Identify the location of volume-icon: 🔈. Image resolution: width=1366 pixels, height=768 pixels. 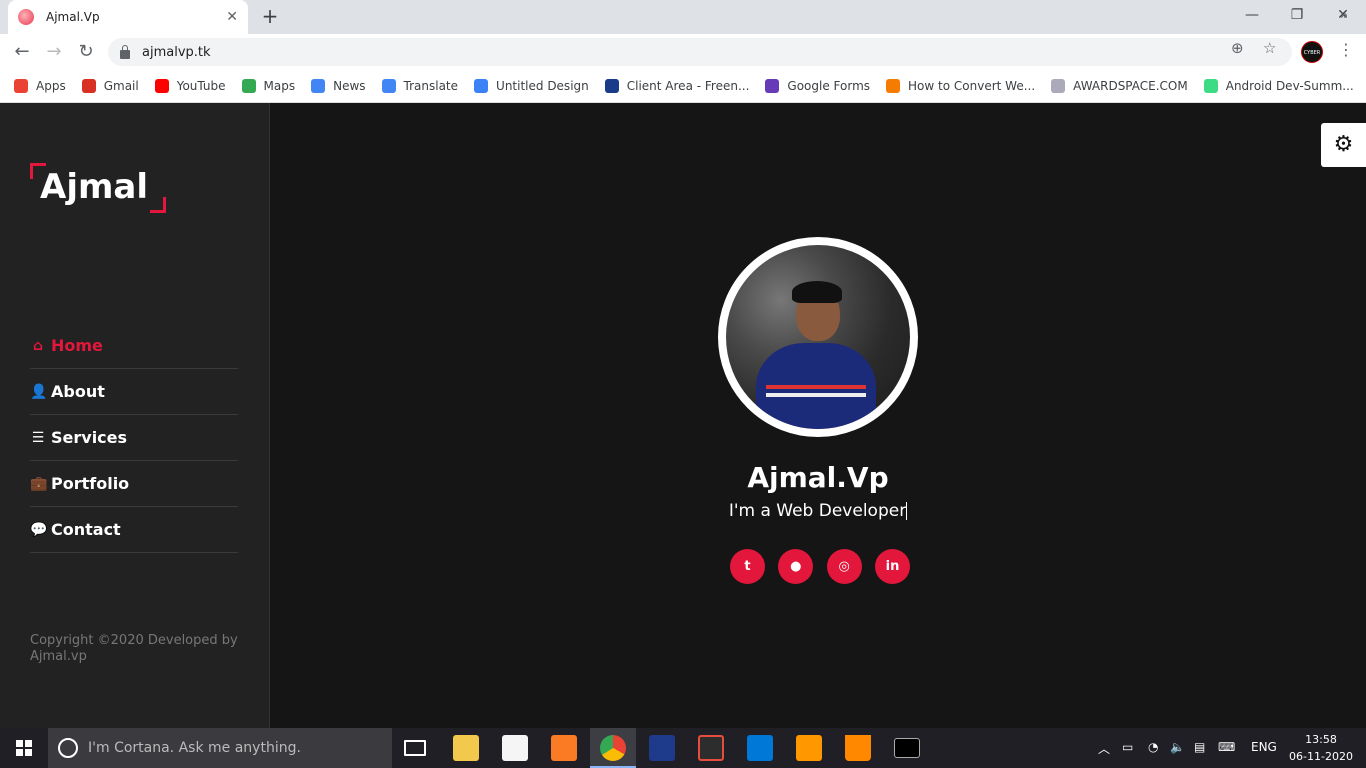
(1177, 747).